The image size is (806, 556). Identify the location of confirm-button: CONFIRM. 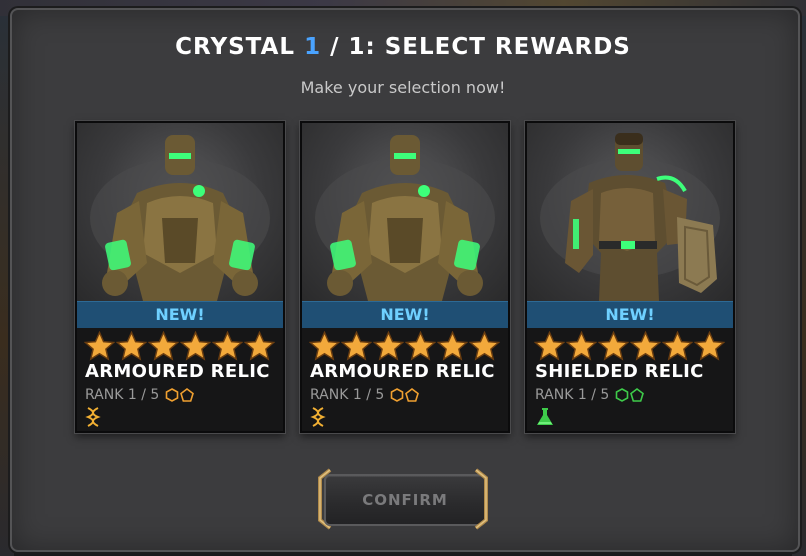
(405, 500).